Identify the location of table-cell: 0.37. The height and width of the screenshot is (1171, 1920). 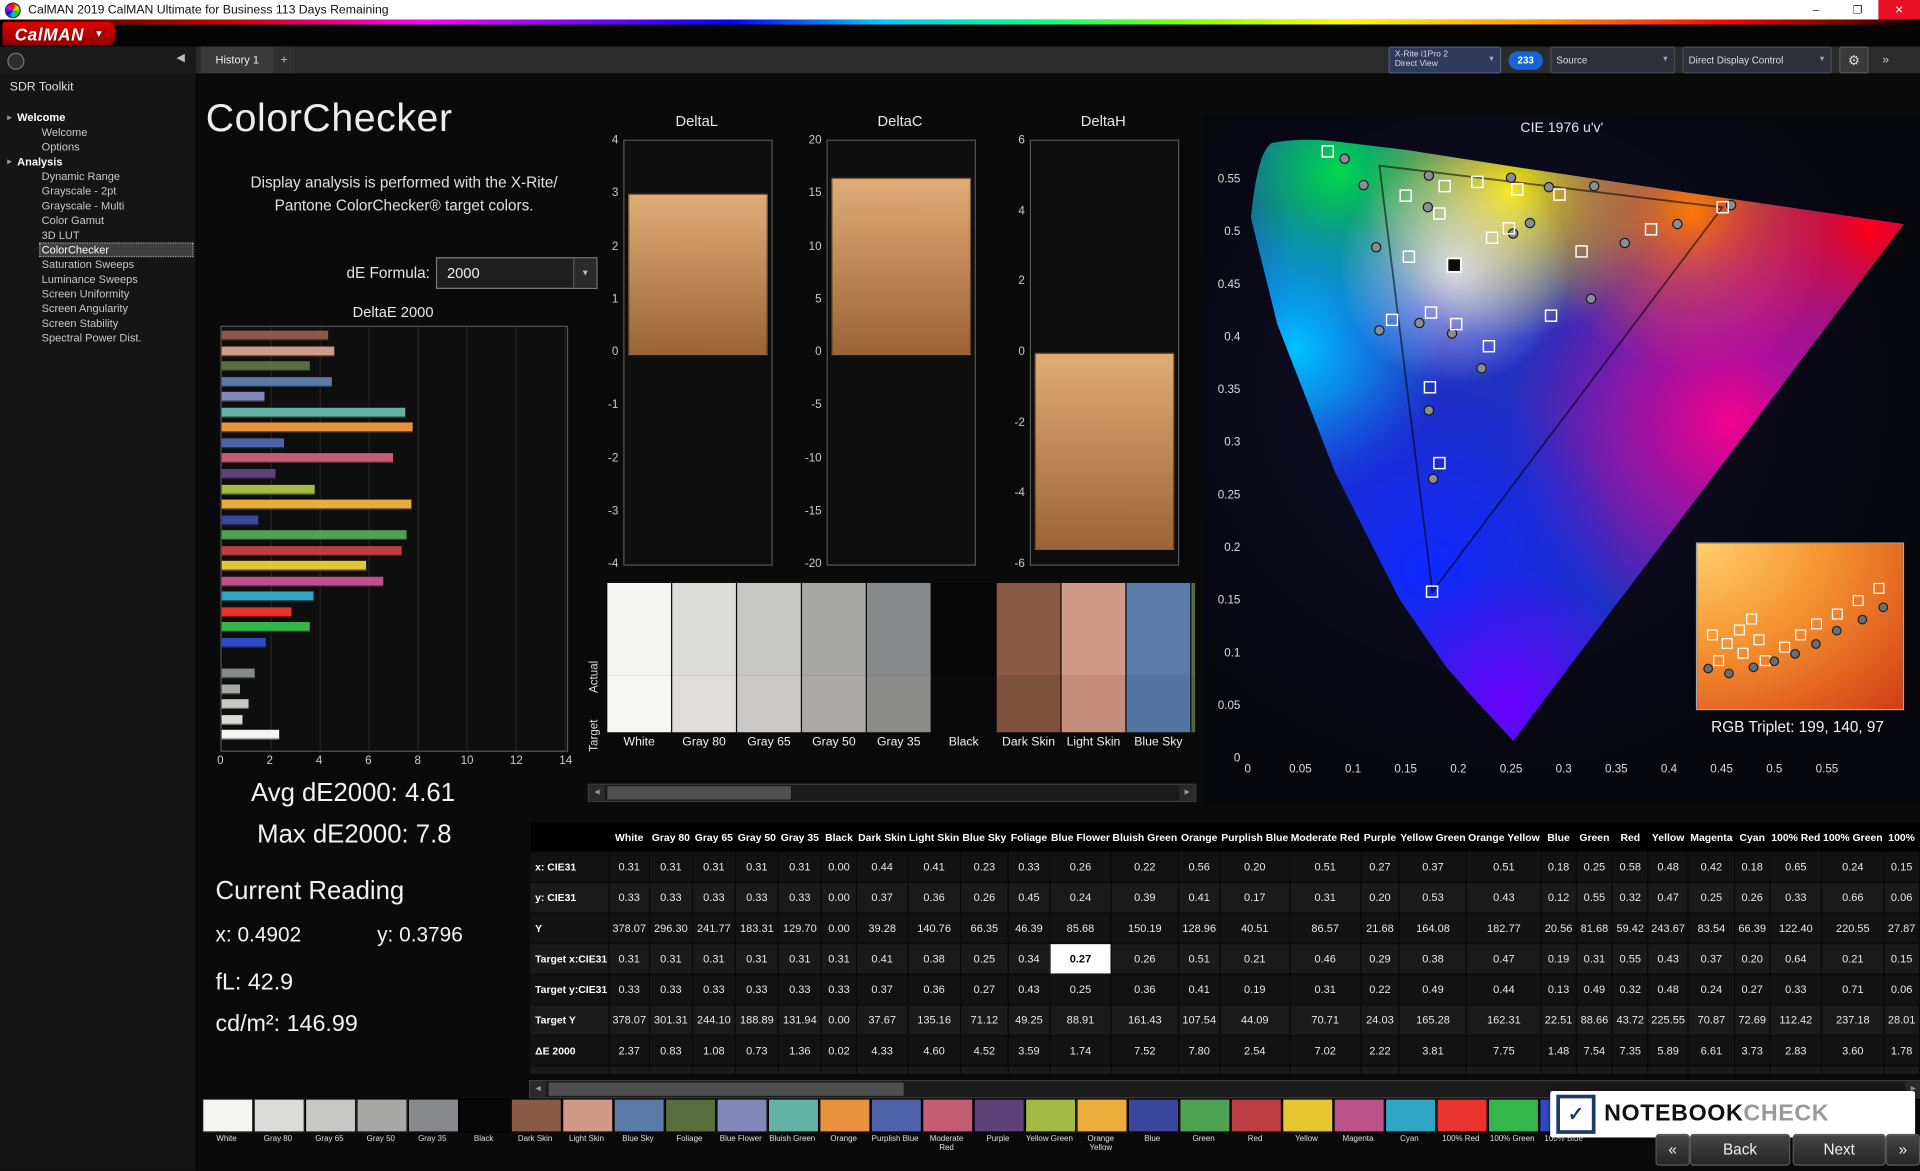
(882, 897).